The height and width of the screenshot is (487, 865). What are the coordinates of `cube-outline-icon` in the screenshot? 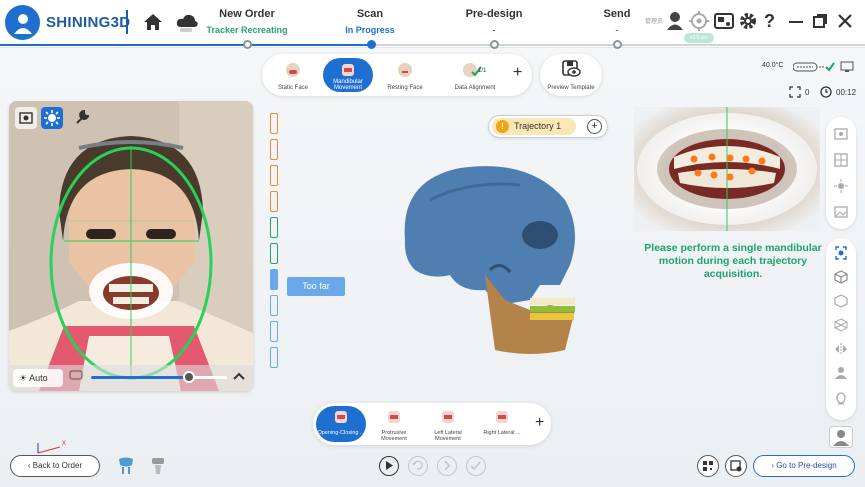 It's located at (841, 301).